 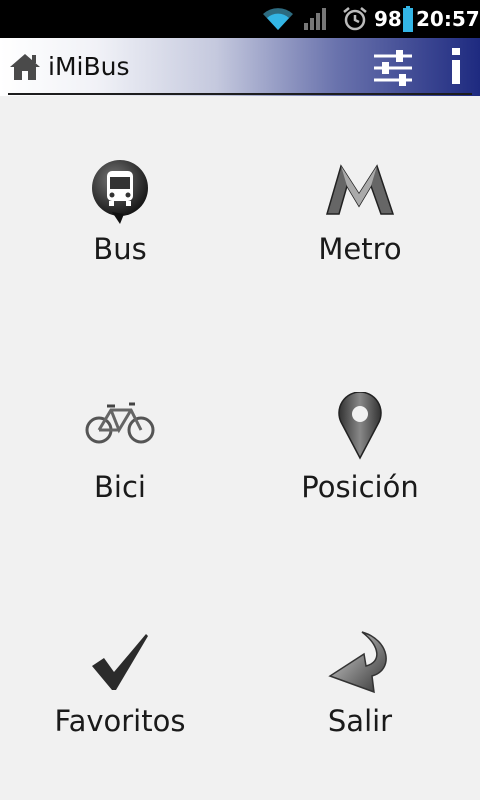 I want to click on signal-icon, so click(x=316, y=19).